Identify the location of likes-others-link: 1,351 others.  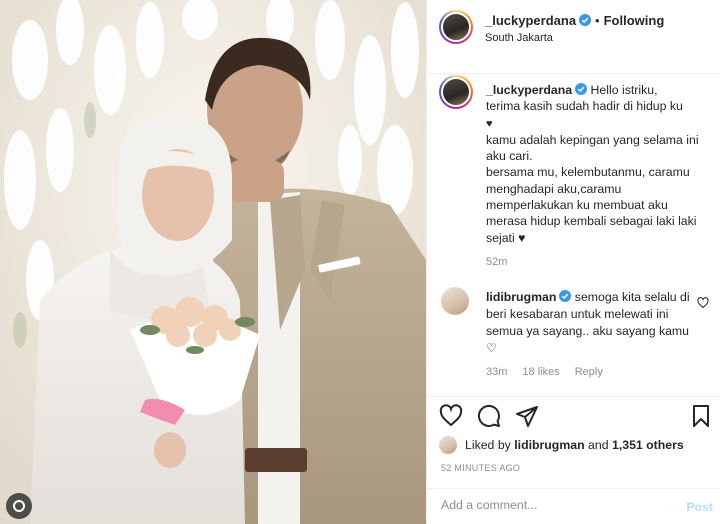
(648, 445).